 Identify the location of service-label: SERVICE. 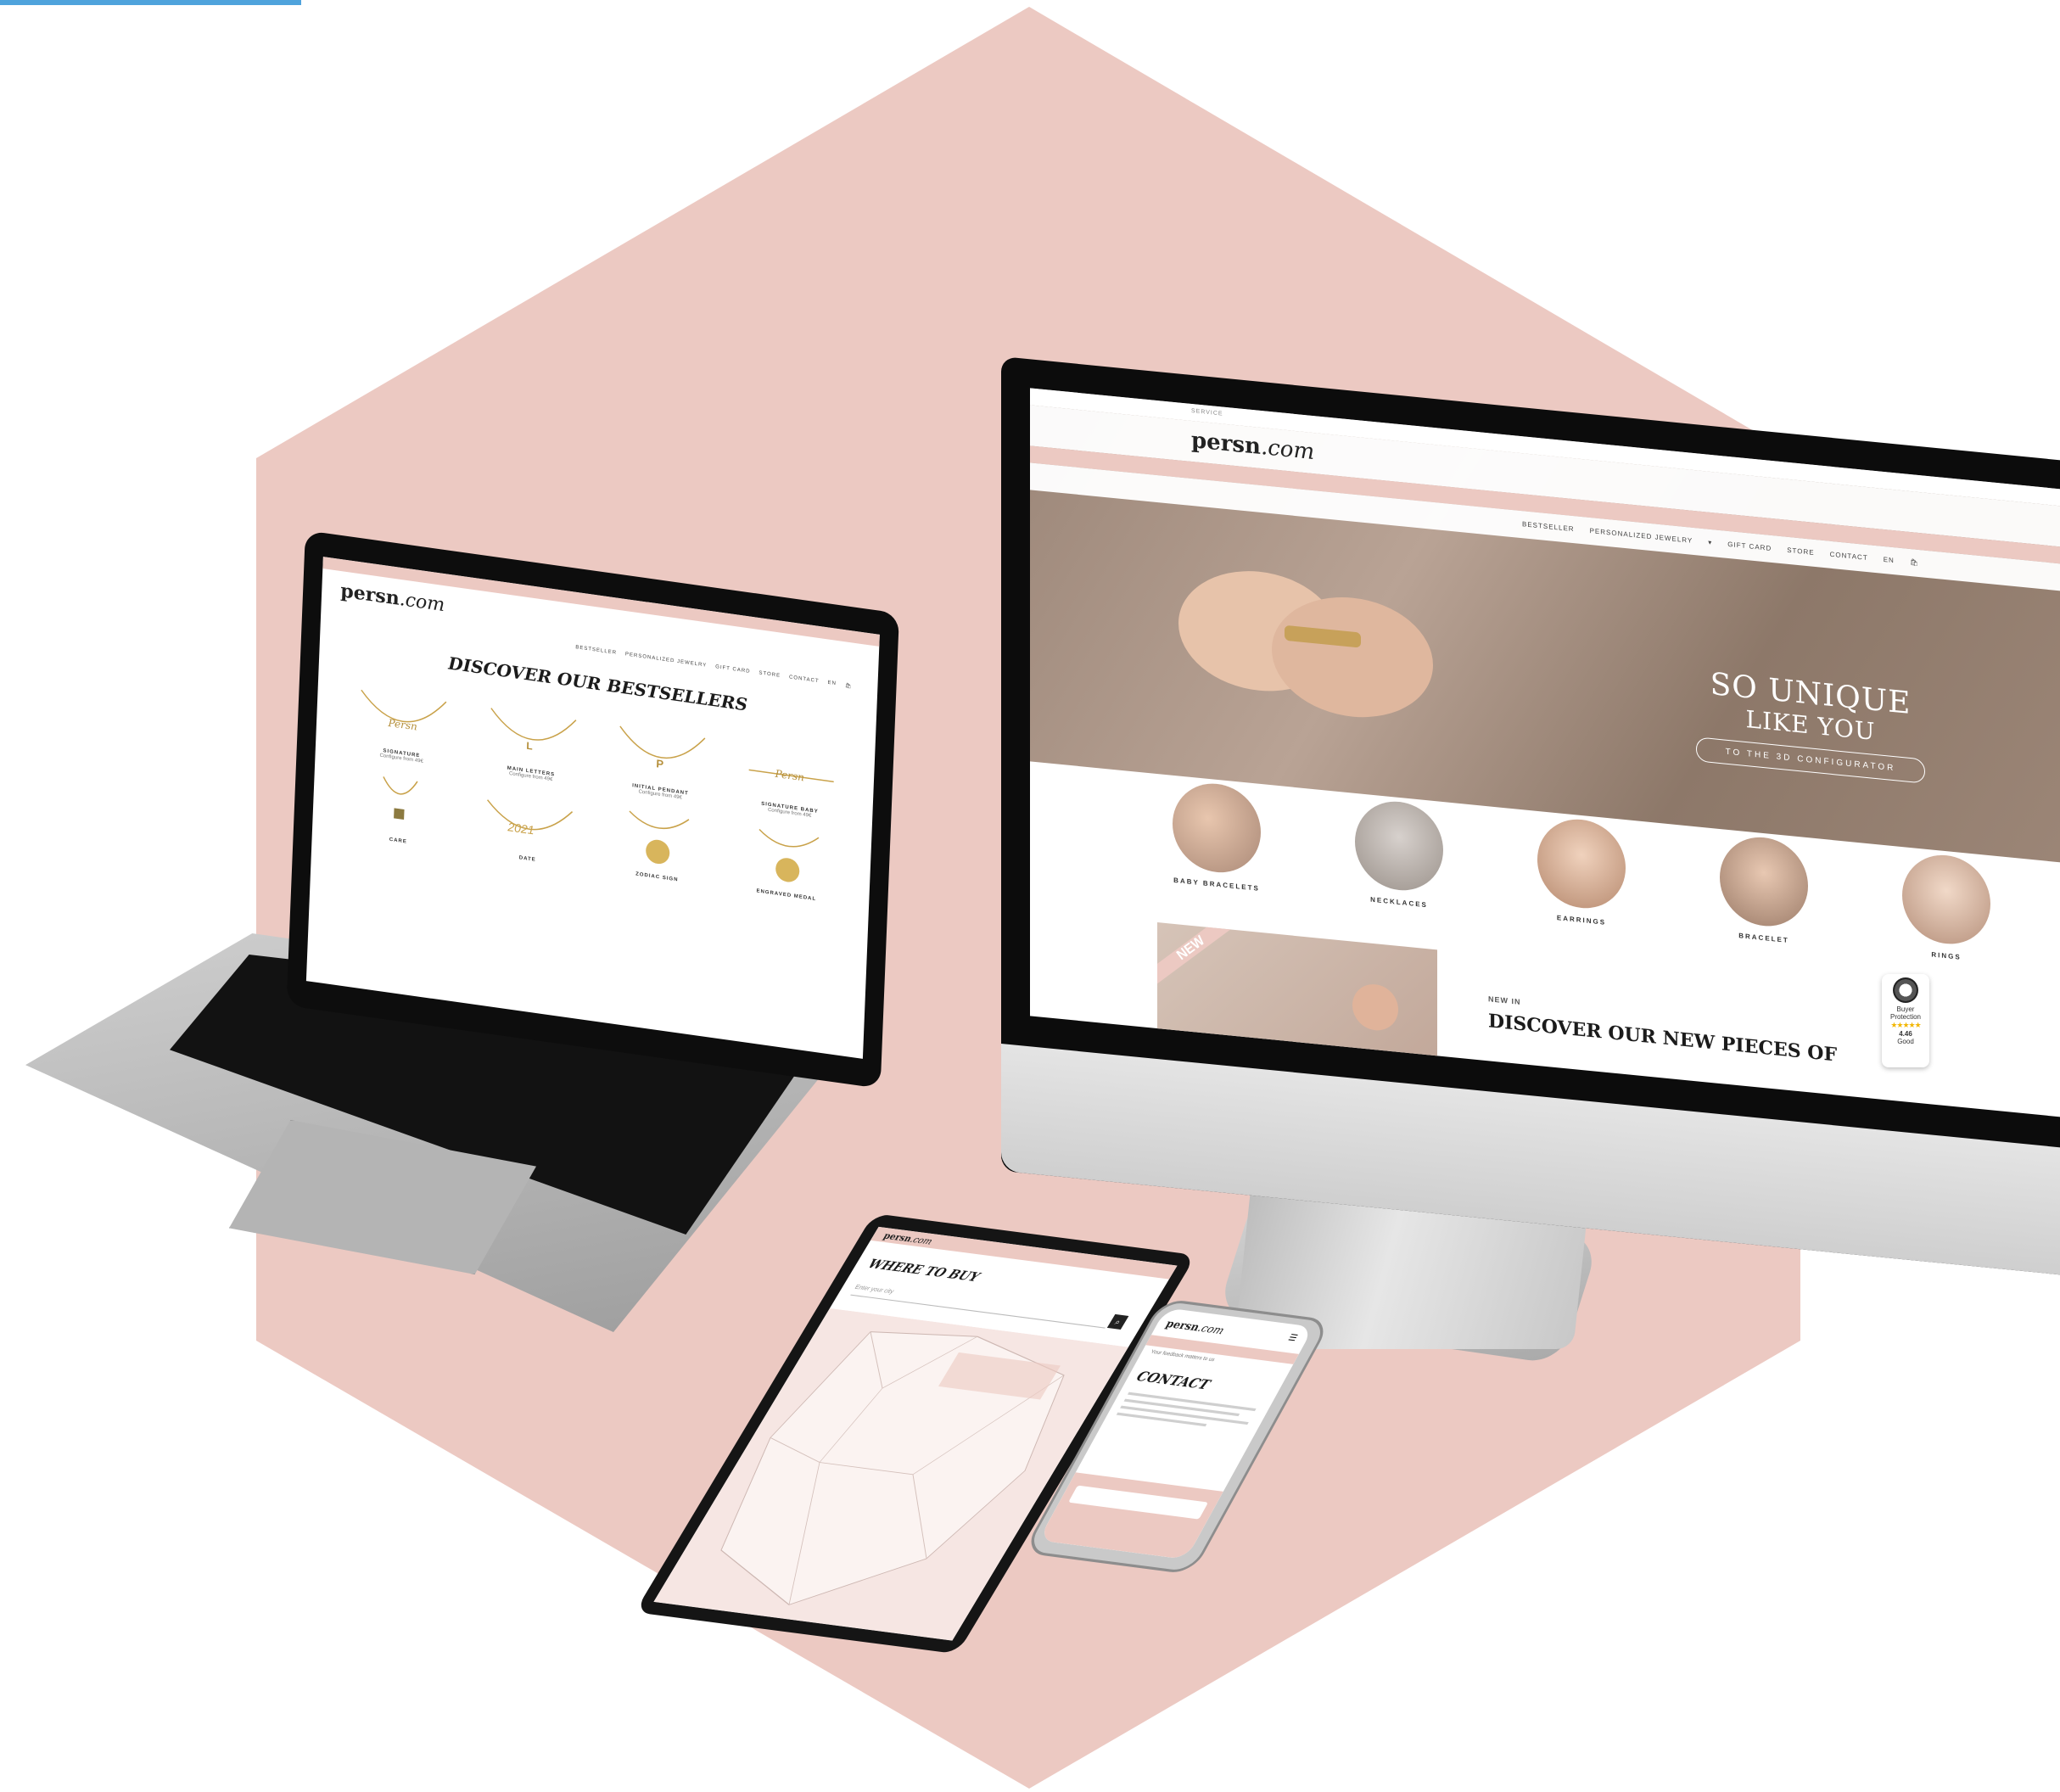
(1207, 412).